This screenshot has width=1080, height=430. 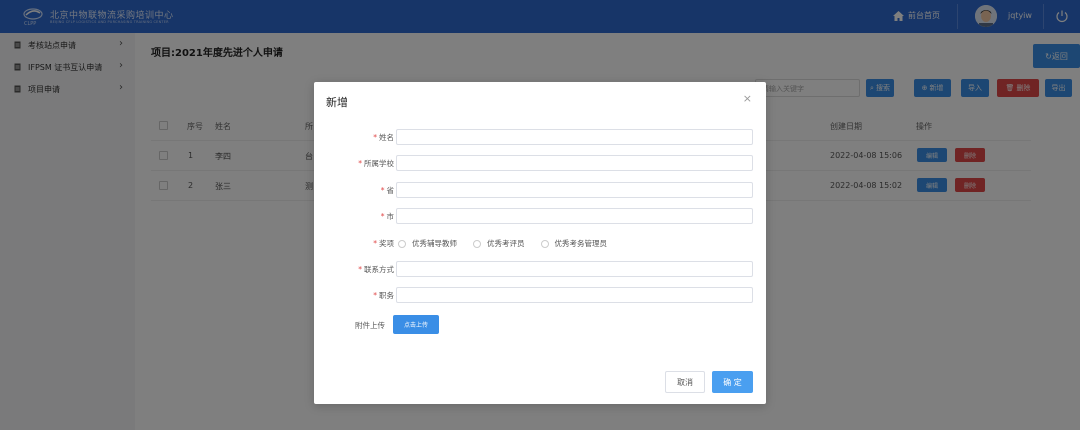 I want to click on award-radio-group: 优秀辅导教师 优秀考评员 优秀考务管理员, so click(x=510, y=243).